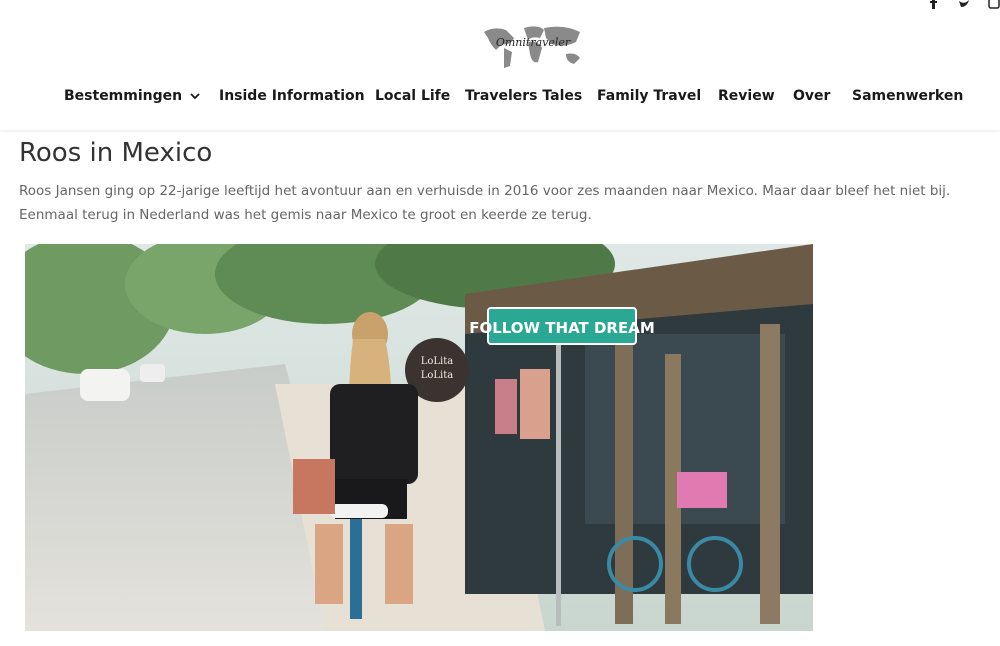  What do you see at coordinates (437, 361) in the screenshot?
I see `shop-sign-line-1: LoLita` at bounding box center [437, 361].